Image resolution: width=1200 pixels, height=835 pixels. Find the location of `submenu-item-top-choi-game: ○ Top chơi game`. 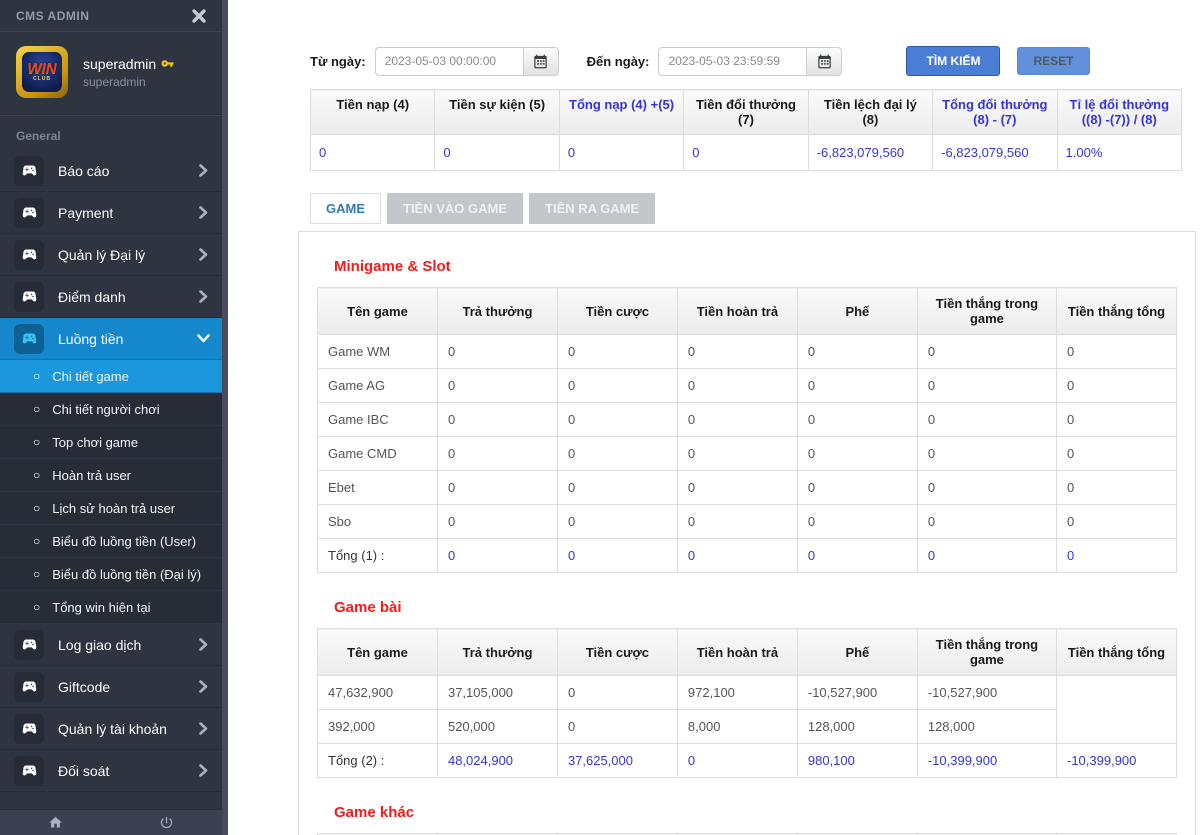

submenu-item-top-choi-game: ○ Top chơi game is located at coordinates (111, 442).